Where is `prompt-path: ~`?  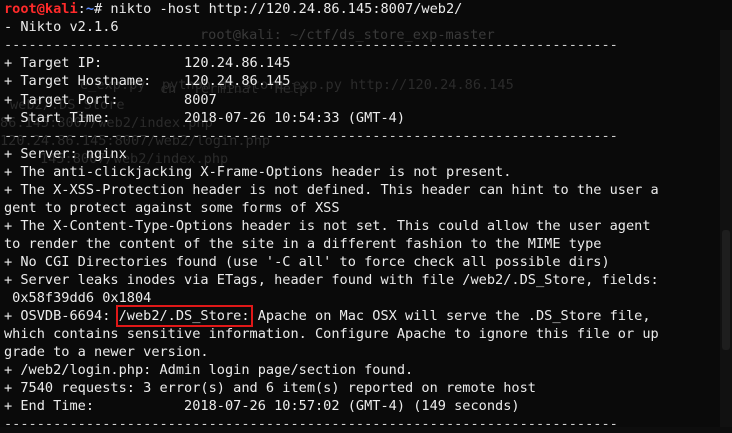 prompt-path: ~ is located at coordinates (90, 9).